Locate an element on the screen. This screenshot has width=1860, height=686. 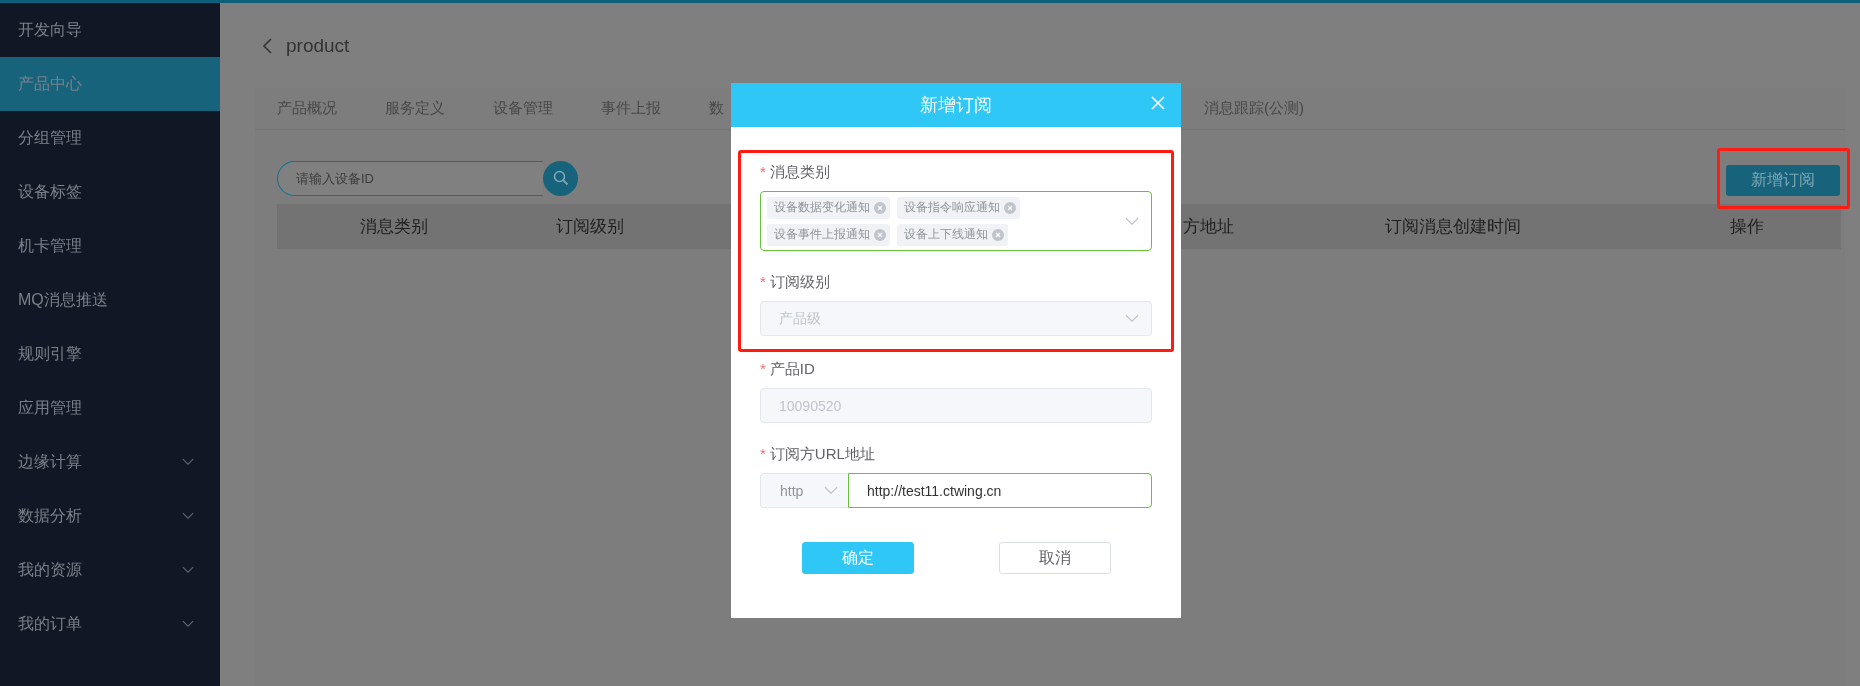
sidebar-item: MQ消息推送 is located at coordinates (110, 300).